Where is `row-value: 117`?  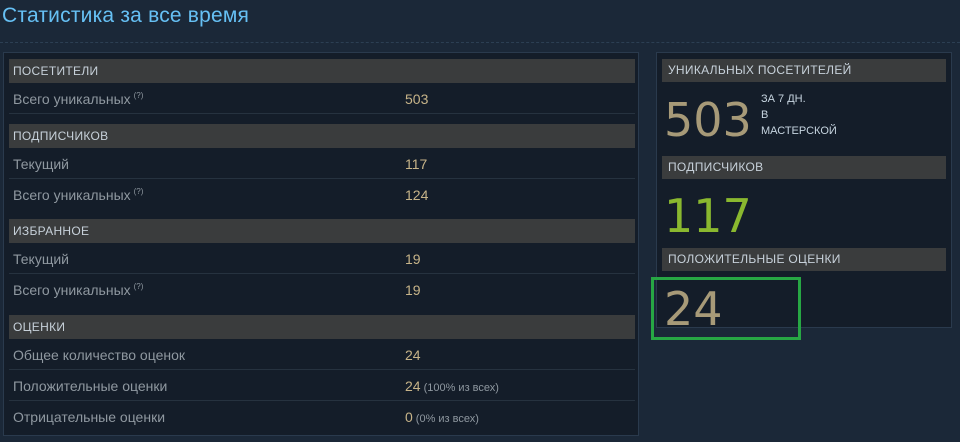
row-value: 117 is located at coordinates (416, 164).